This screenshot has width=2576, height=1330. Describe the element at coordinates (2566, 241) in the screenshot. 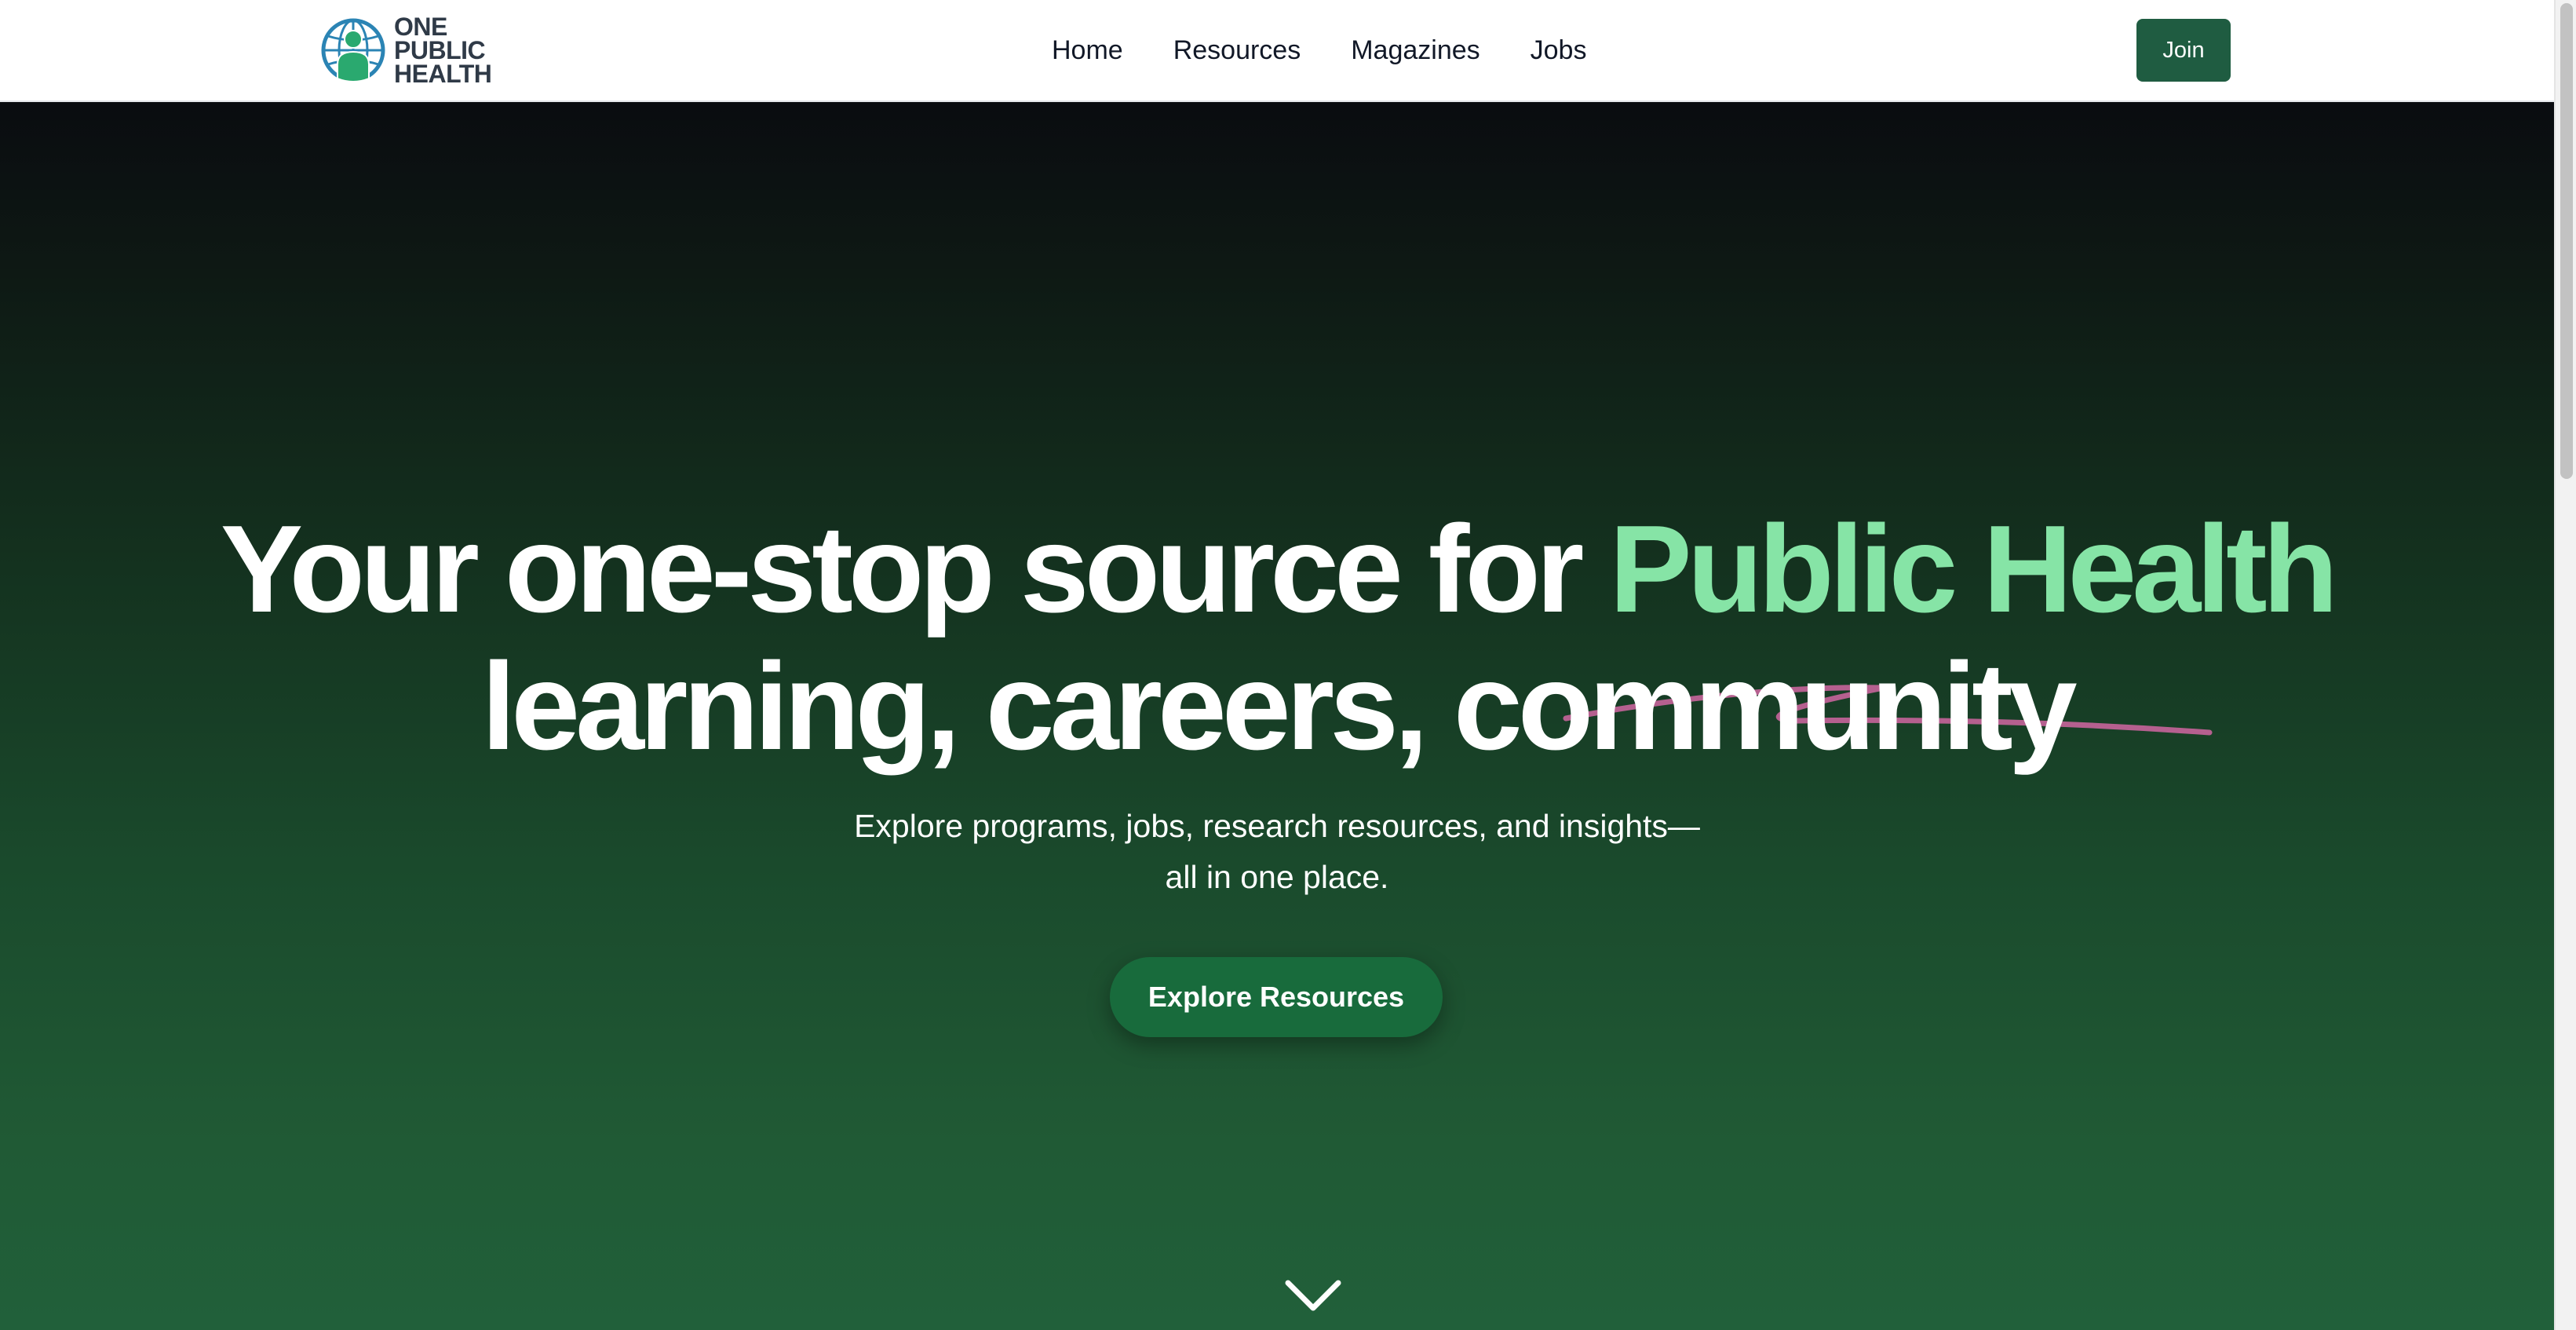

I see `scrollbar-thumb` at that location.